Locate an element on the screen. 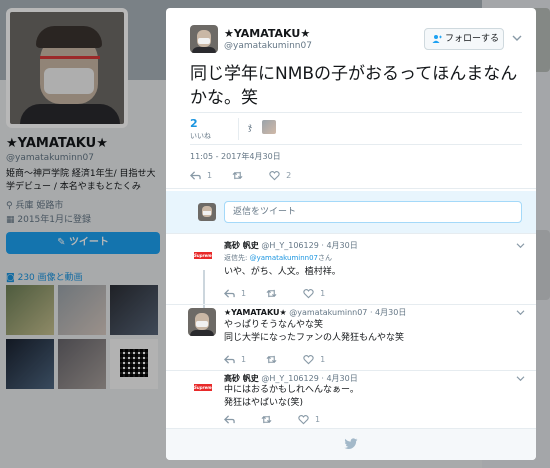  reply-author-handle: @yamatakuminn07 is located at coordinates (328, 312).